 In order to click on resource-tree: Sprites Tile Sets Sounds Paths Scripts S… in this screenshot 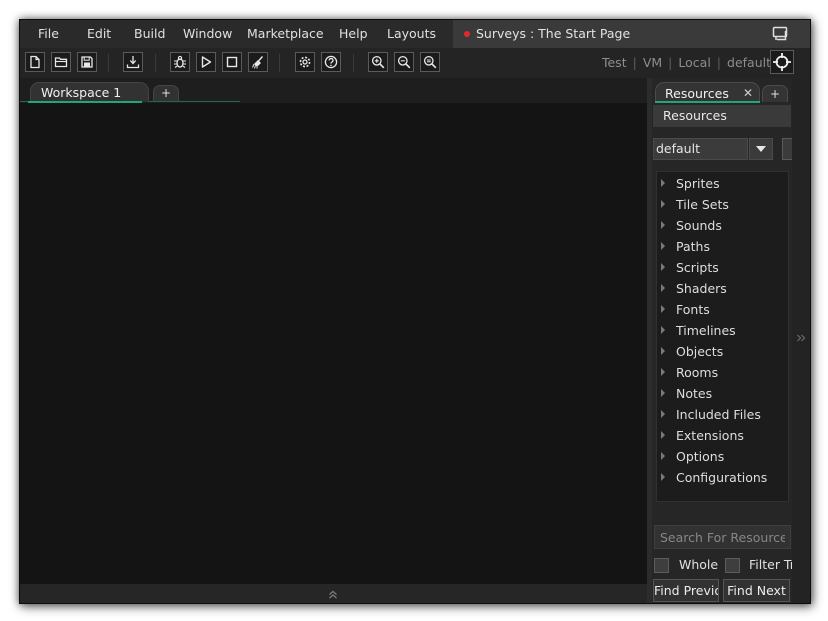, I will do `click(722, 336)`.